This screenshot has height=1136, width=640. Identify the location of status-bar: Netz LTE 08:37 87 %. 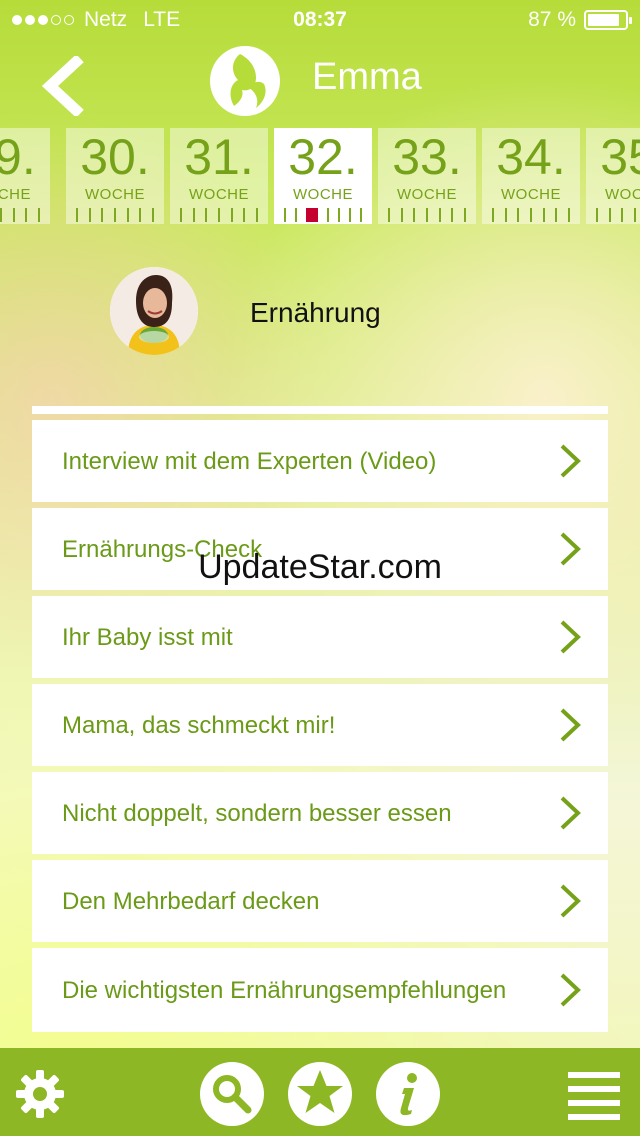
(320, 20).